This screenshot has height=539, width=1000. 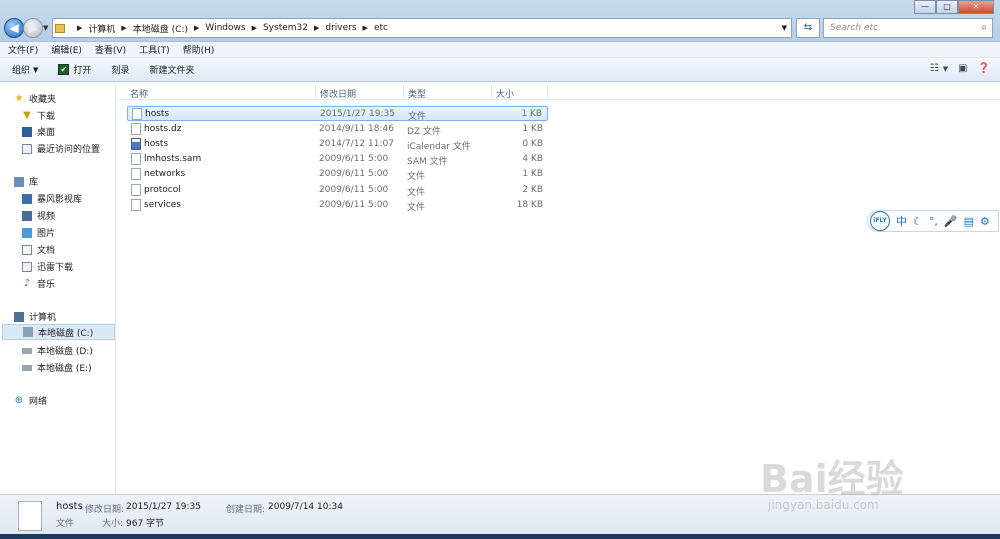 I want to click on sidebar-label: 计算机, so click(x=43, y=318).